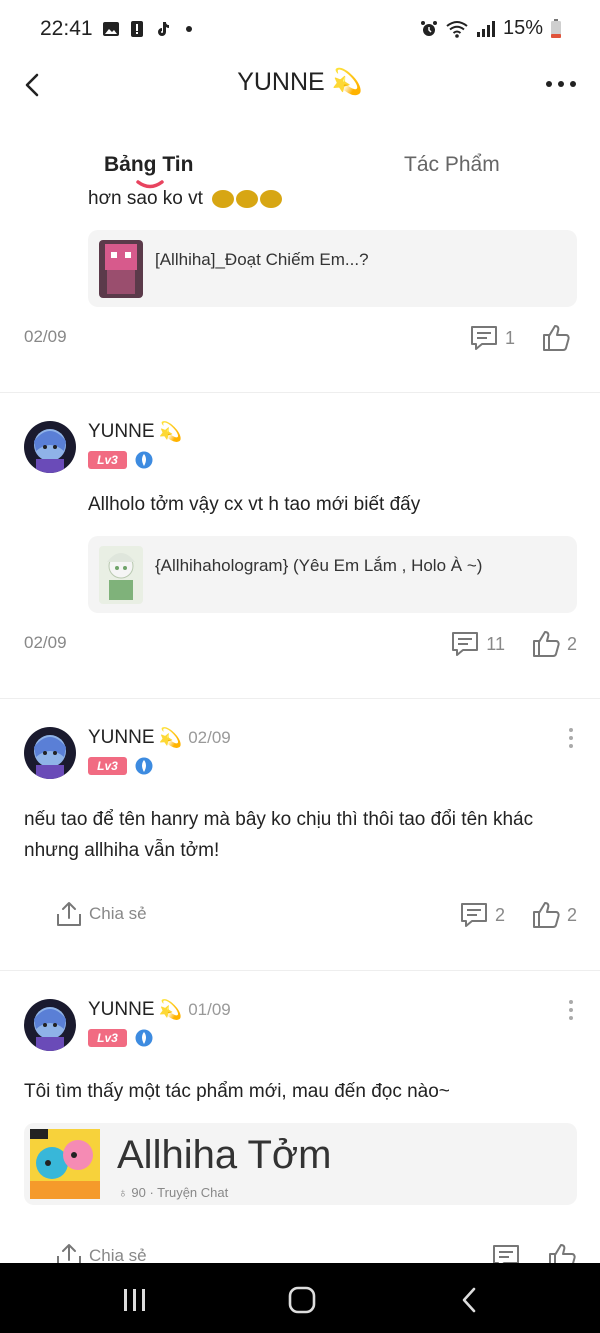  What do you see at coordinates (485, 28) in the screenshot?
I see `signal-icon` at bounding box center [485, 28].